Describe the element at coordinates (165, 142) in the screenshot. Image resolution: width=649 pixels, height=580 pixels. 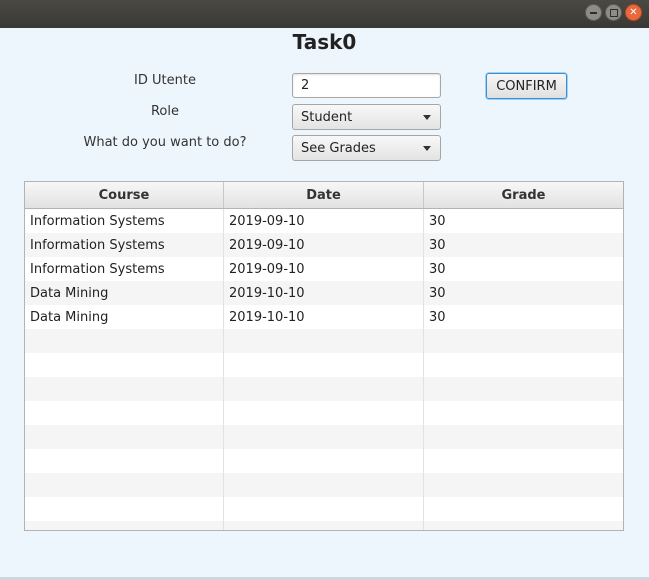
I see `action-label: What do you want to do?` at that location.